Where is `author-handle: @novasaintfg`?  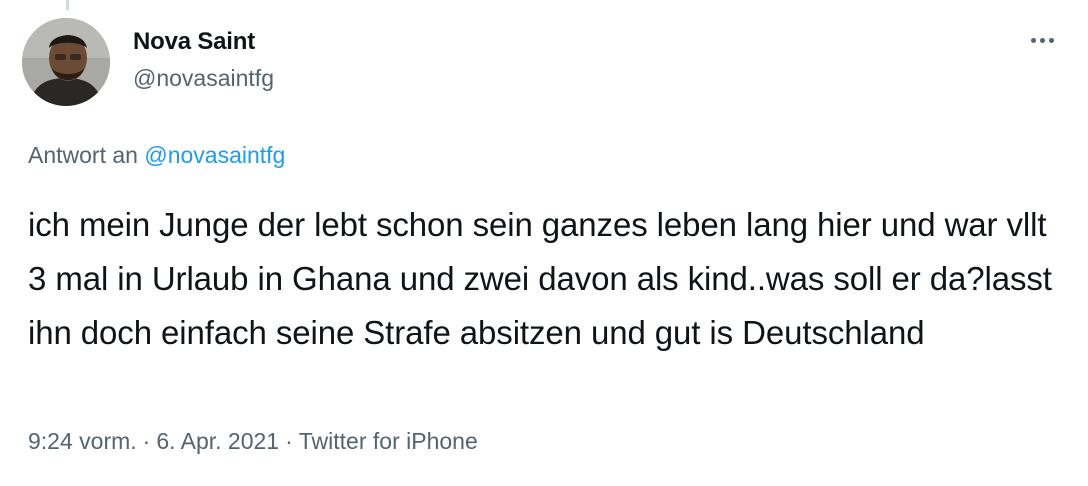
author-handle: @novasaintfg is located at coordinates (203, 78).